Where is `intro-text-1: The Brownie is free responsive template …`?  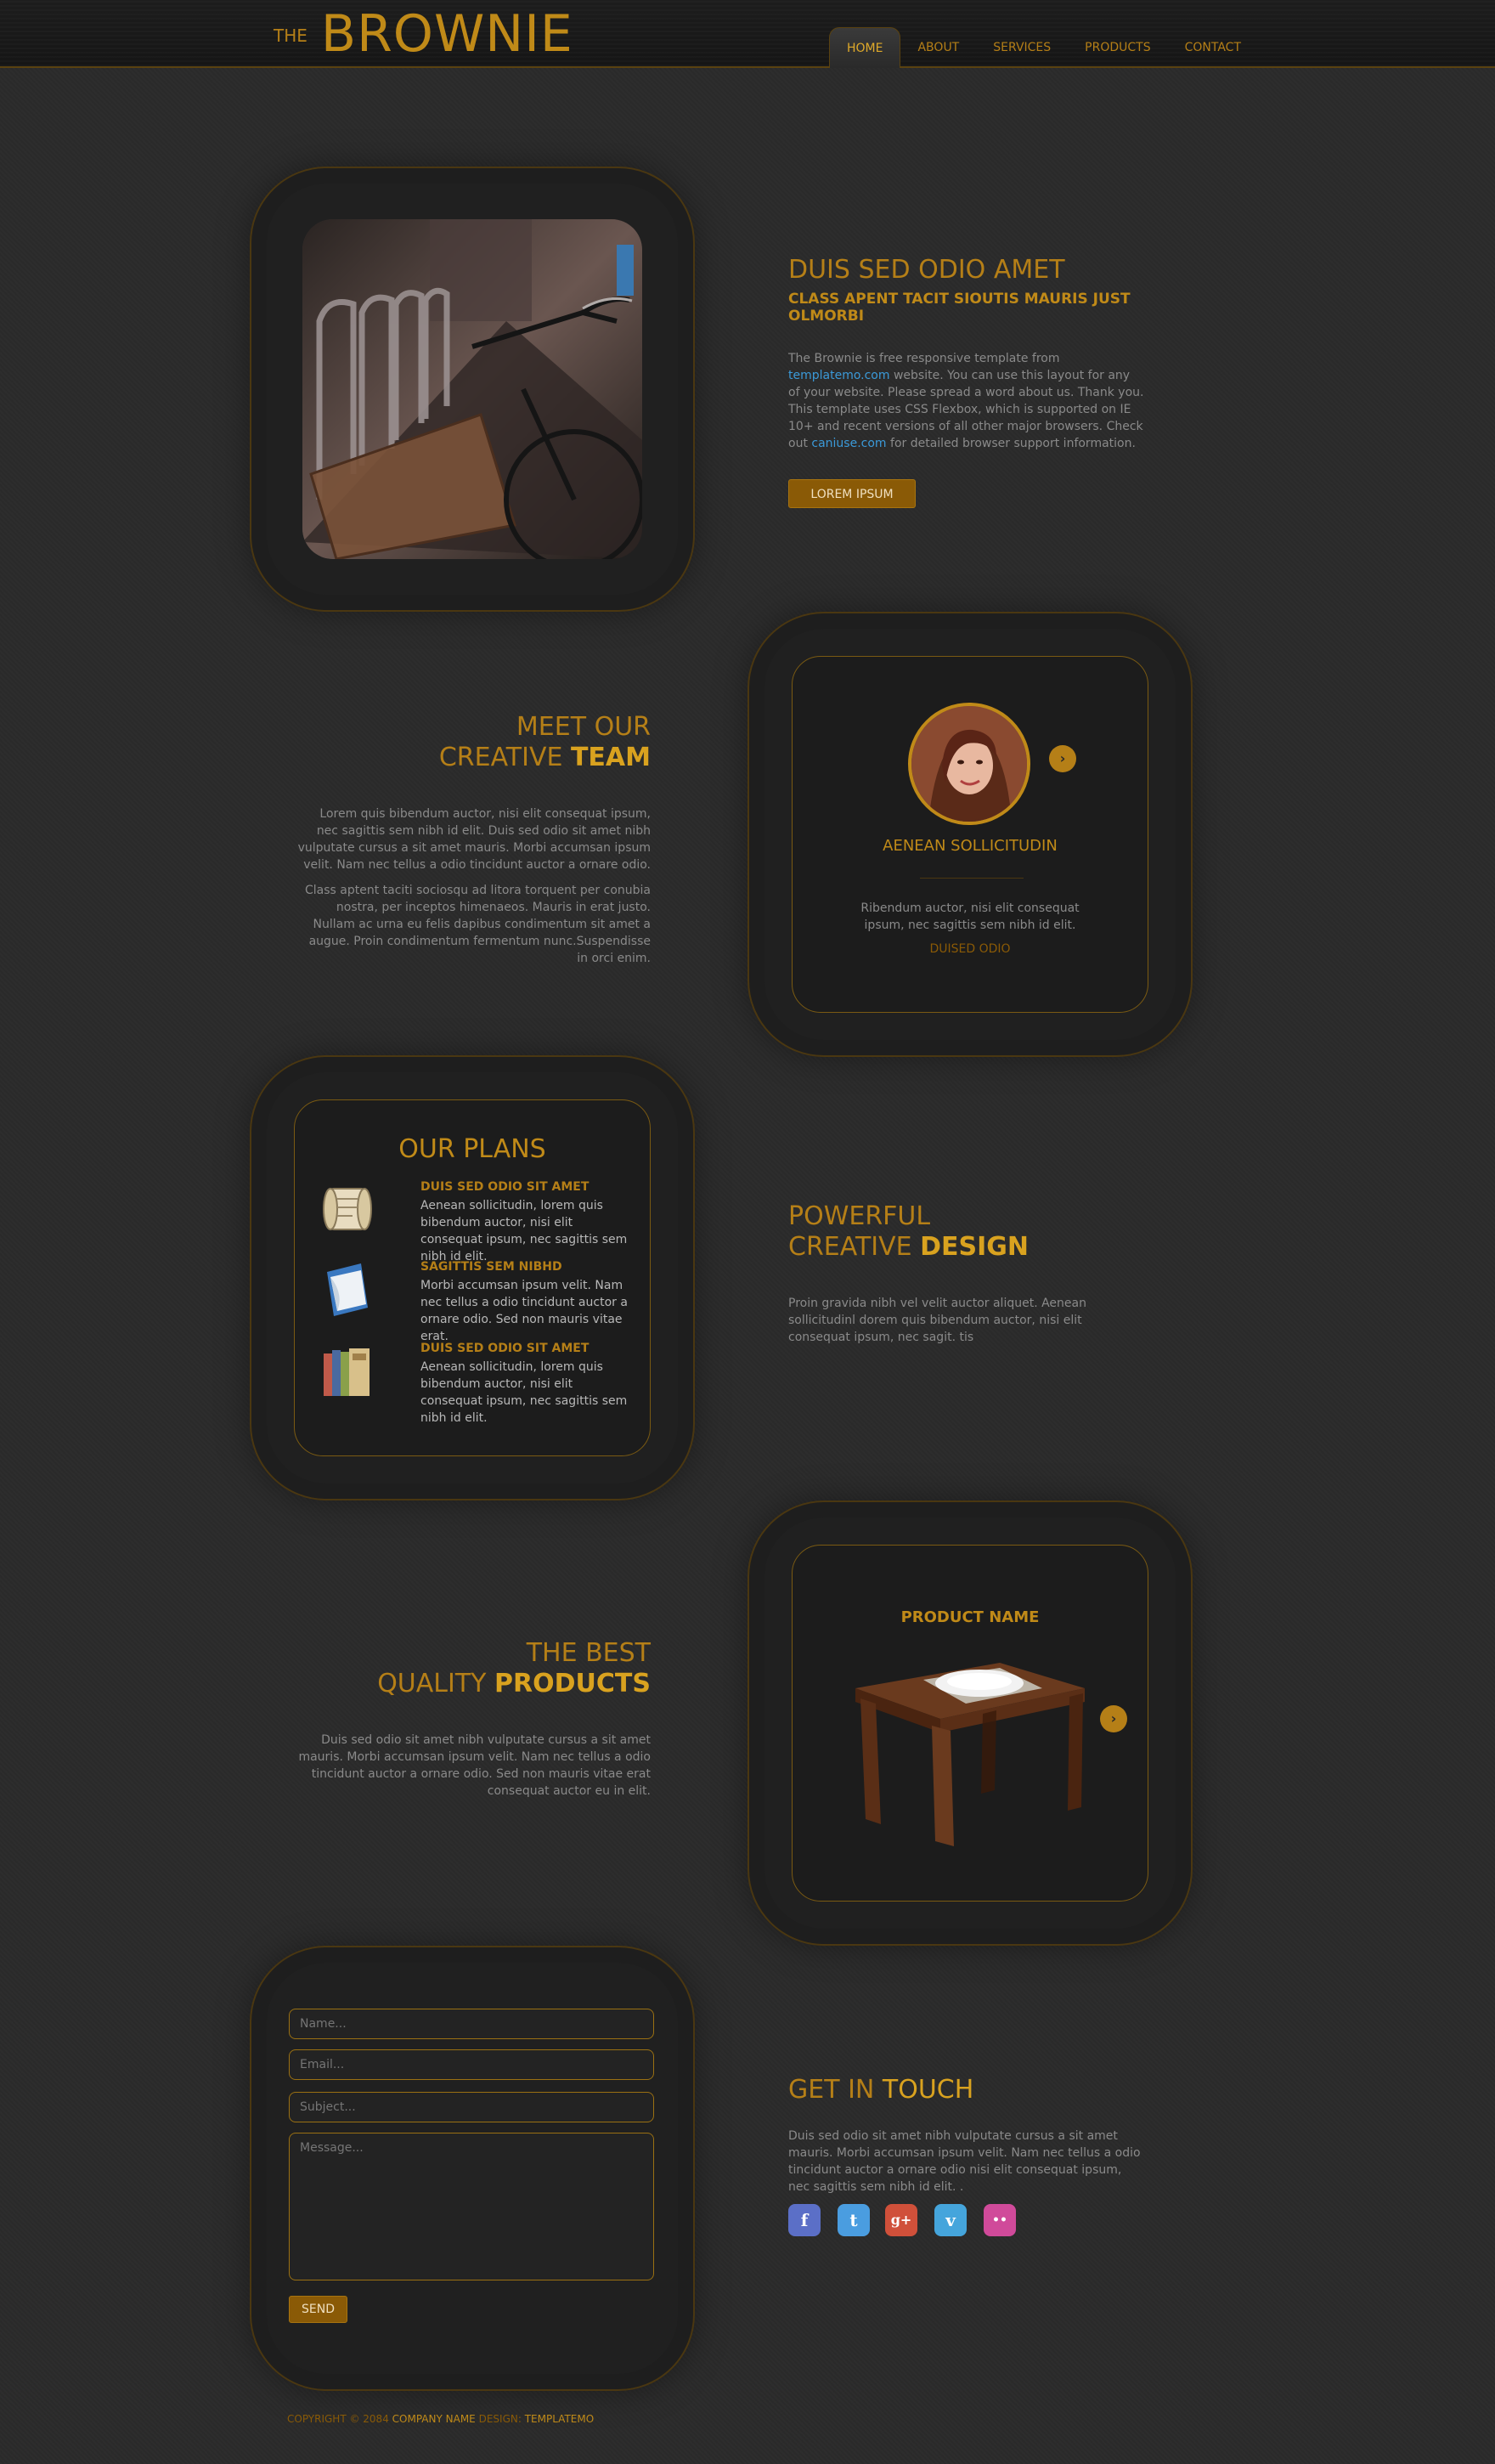
intro-text-1: The Brownie is free responsive template … is located at coordinates (924, 358).